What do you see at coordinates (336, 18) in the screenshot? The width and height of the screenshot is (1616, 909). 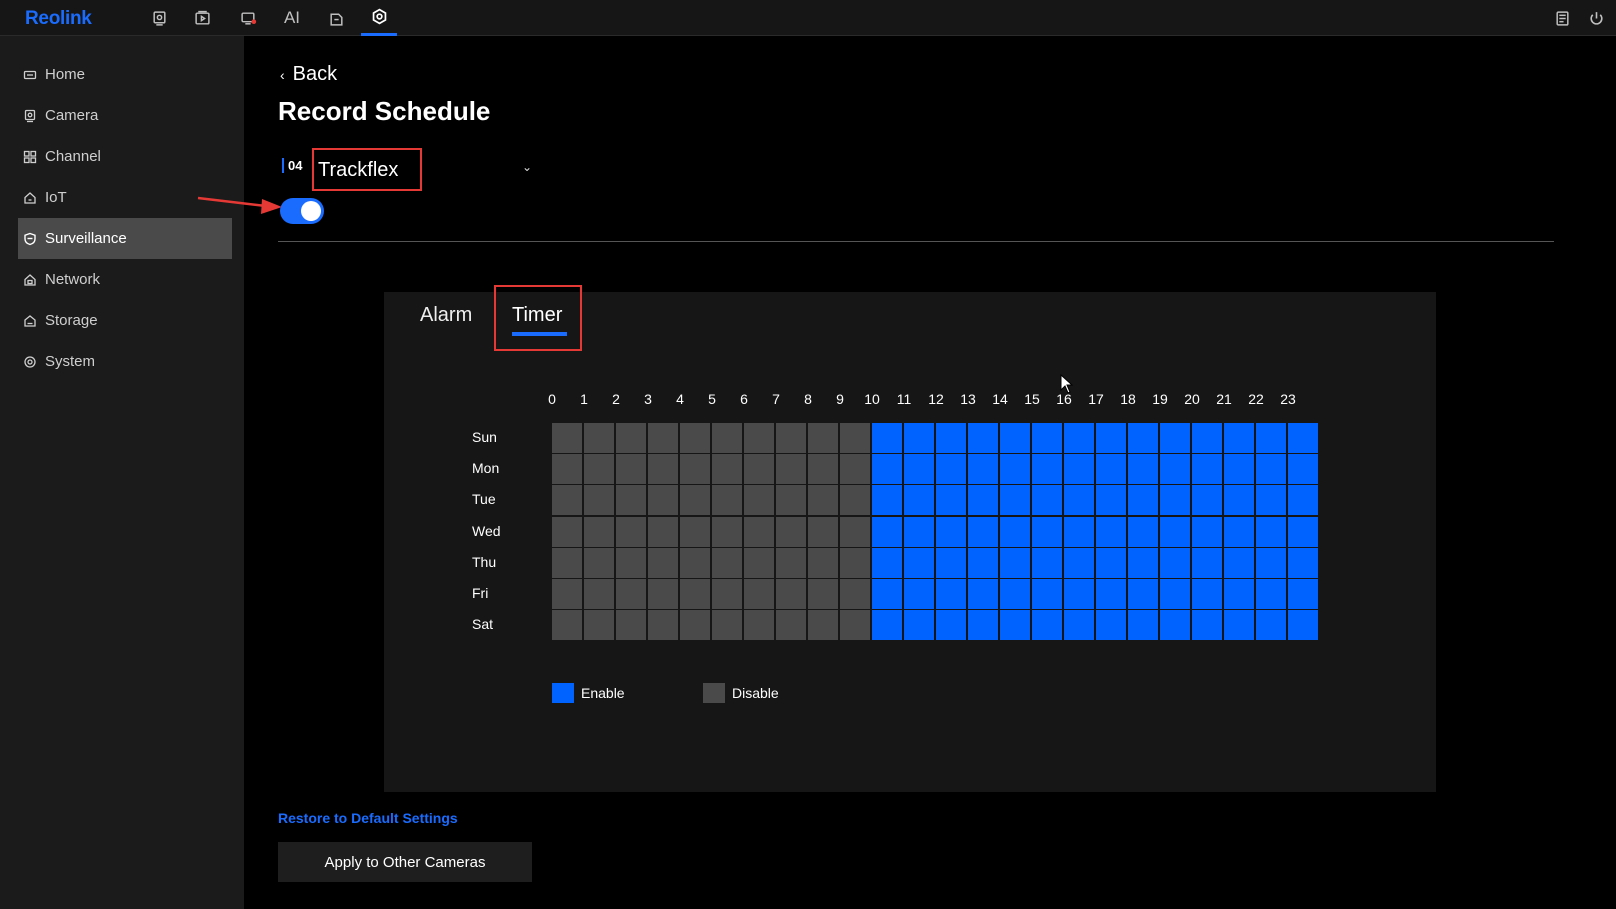 I see `file-icon` at bounding box center [336, 18].